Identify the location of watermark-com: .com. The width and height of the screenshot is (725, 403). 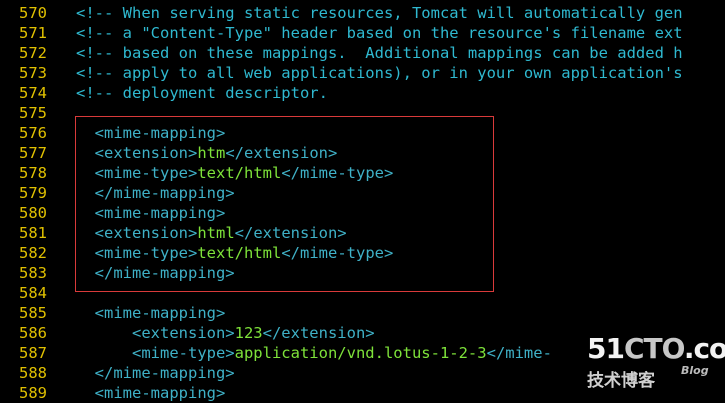
(704, 348).